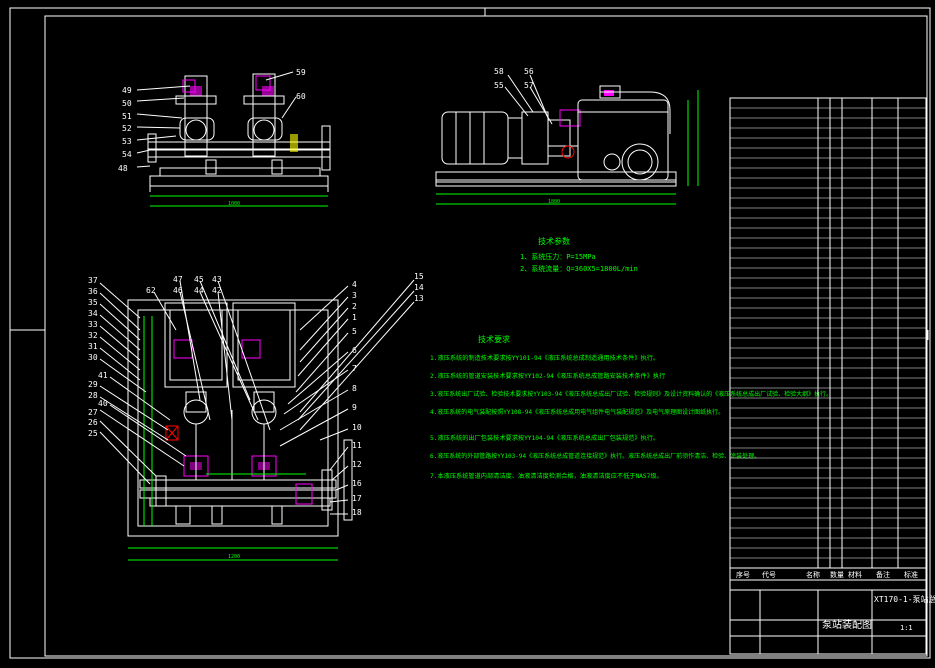  What do you see at coordinates (837, 574) in the screenshot?
I see `bom-header: 数量` at bounding box center [837, 574].